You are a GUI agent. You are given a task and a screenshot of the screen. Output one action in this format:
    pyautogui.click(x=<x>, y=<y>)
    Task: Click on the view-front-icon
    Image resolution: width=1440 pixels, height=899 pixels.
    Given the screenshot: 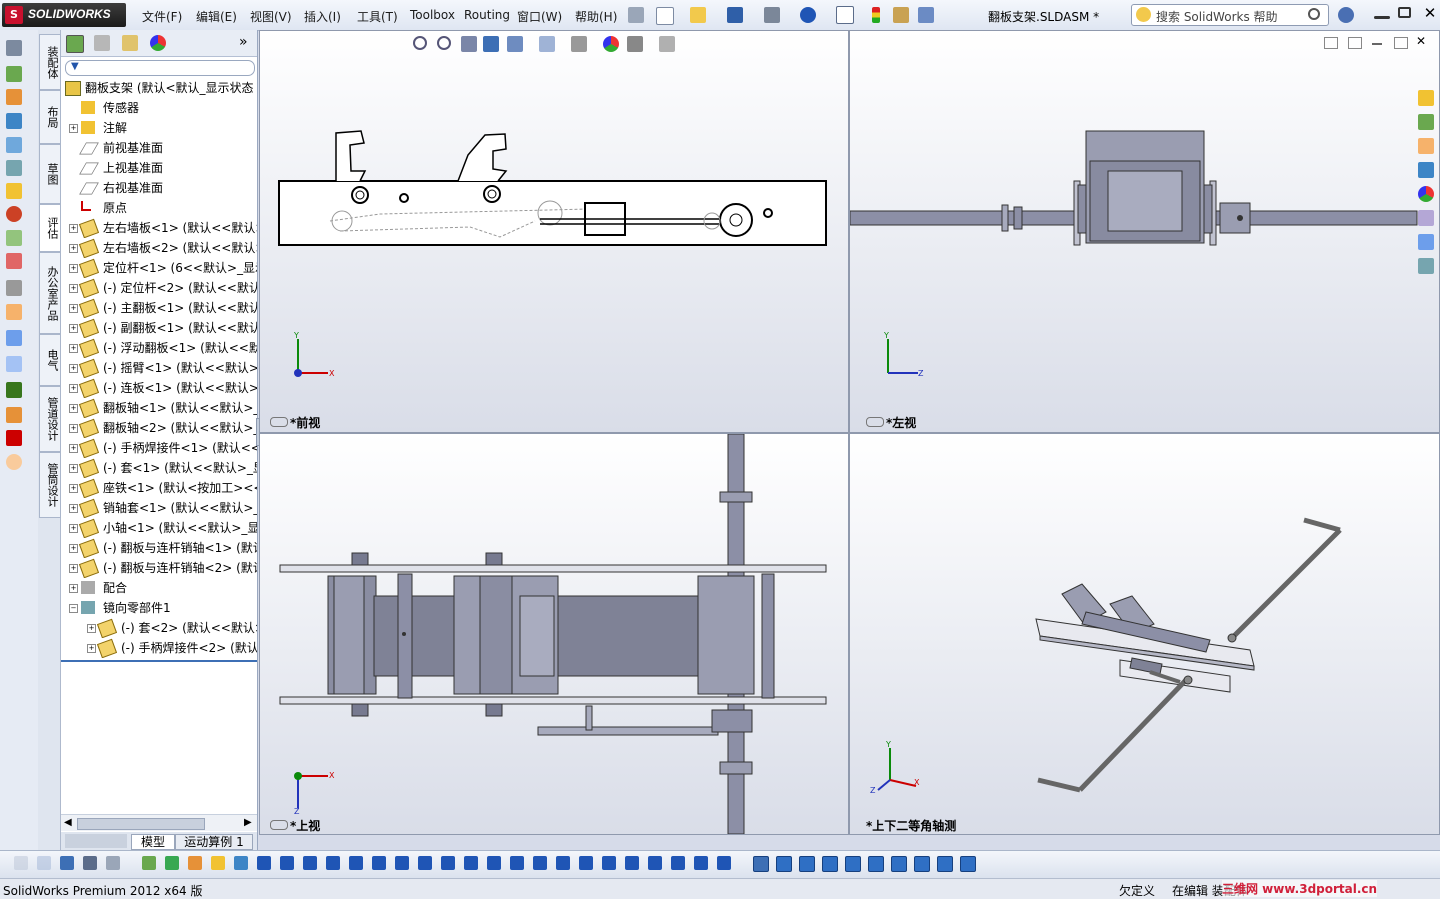 What is the action you would take?
    pyautogui.click(x=784, y=864)
    